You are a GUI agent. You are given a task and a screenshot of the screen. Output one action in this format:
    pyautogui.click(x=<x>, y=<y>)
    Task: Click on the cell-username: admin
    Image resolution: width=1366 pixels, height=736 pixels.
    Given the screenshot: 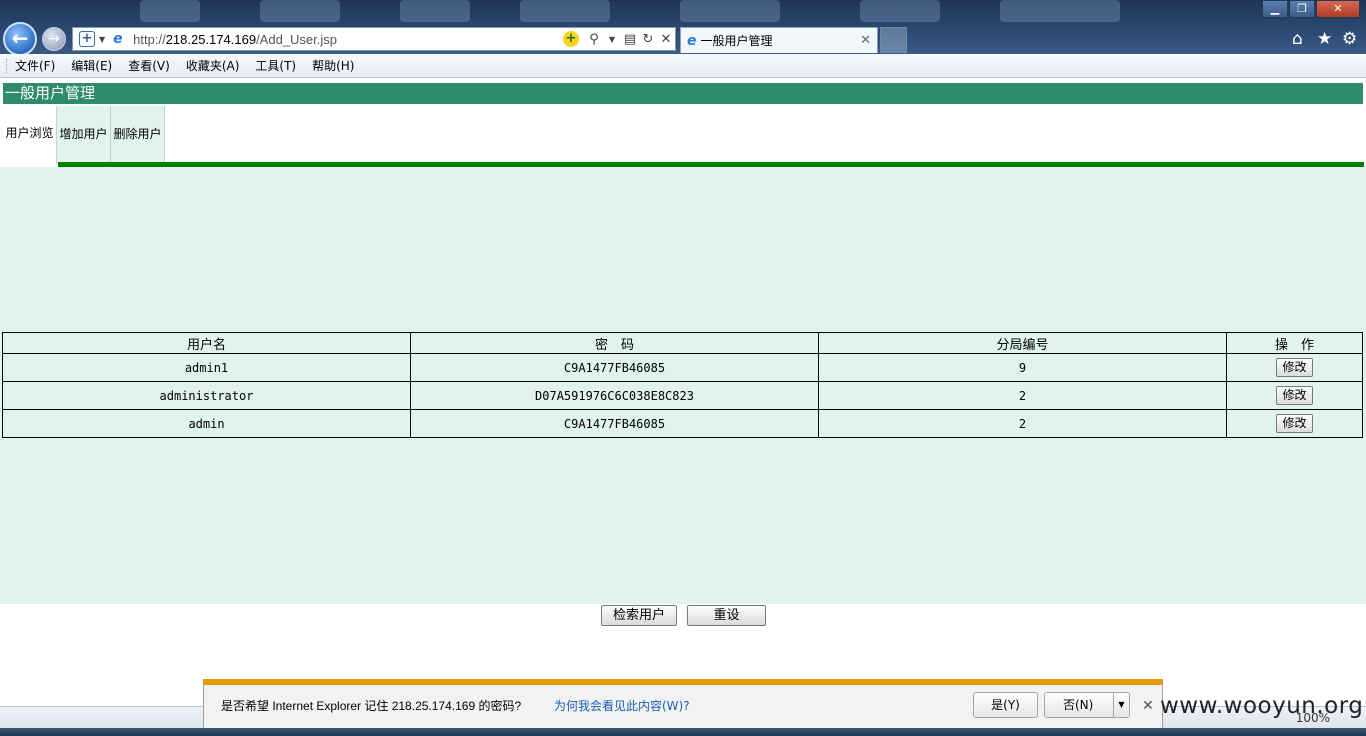 What is the action you would take?
    pyautogui.click(x=206, y=423)
    